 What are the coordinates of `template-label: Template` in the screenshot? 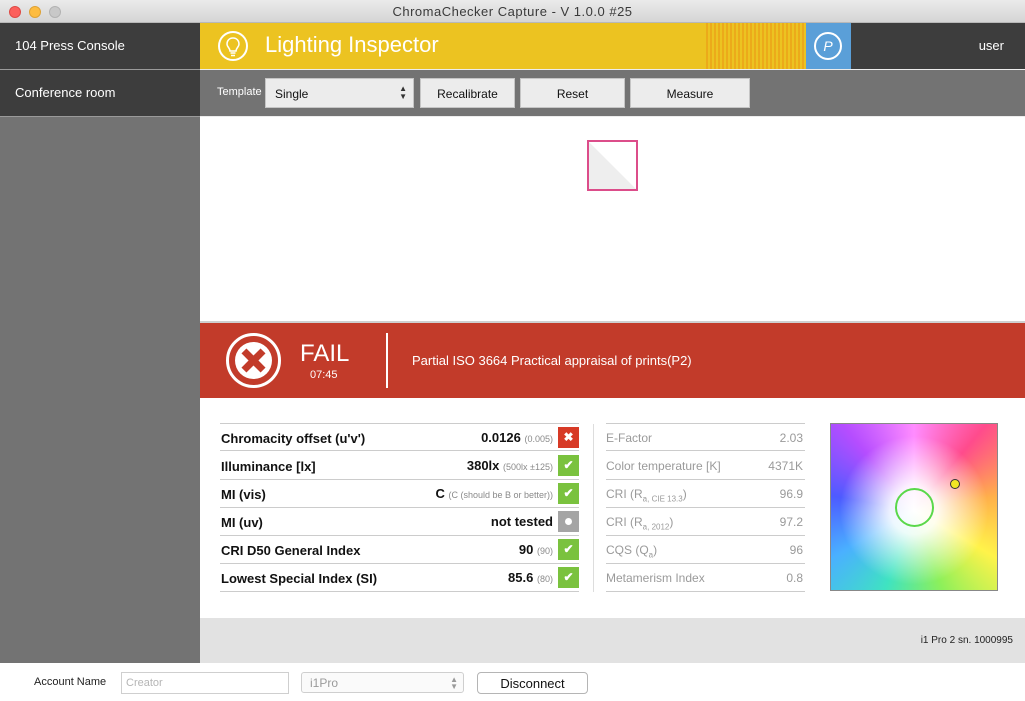 It's located at (239, 92).